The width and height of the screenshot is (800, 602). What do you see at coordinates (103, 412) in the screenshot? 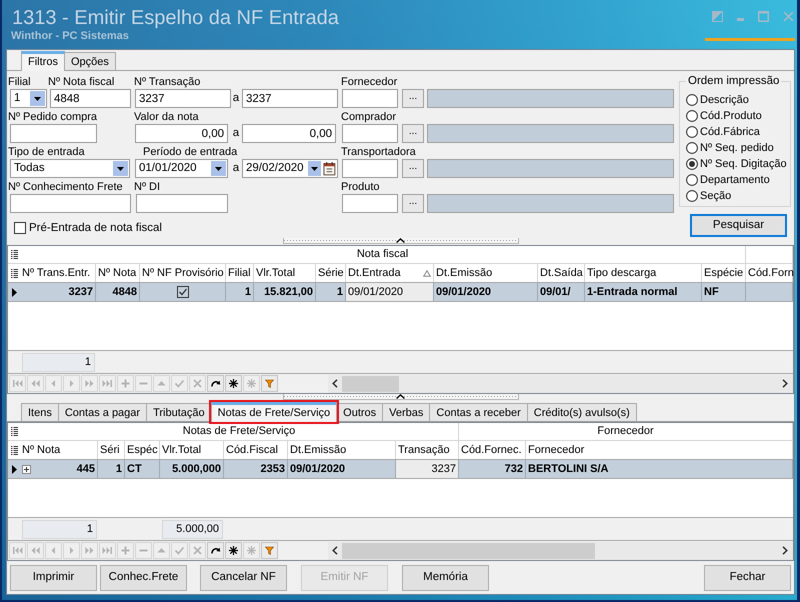
I see `tab: Contas a pagar` at bounding box center [103, 412].